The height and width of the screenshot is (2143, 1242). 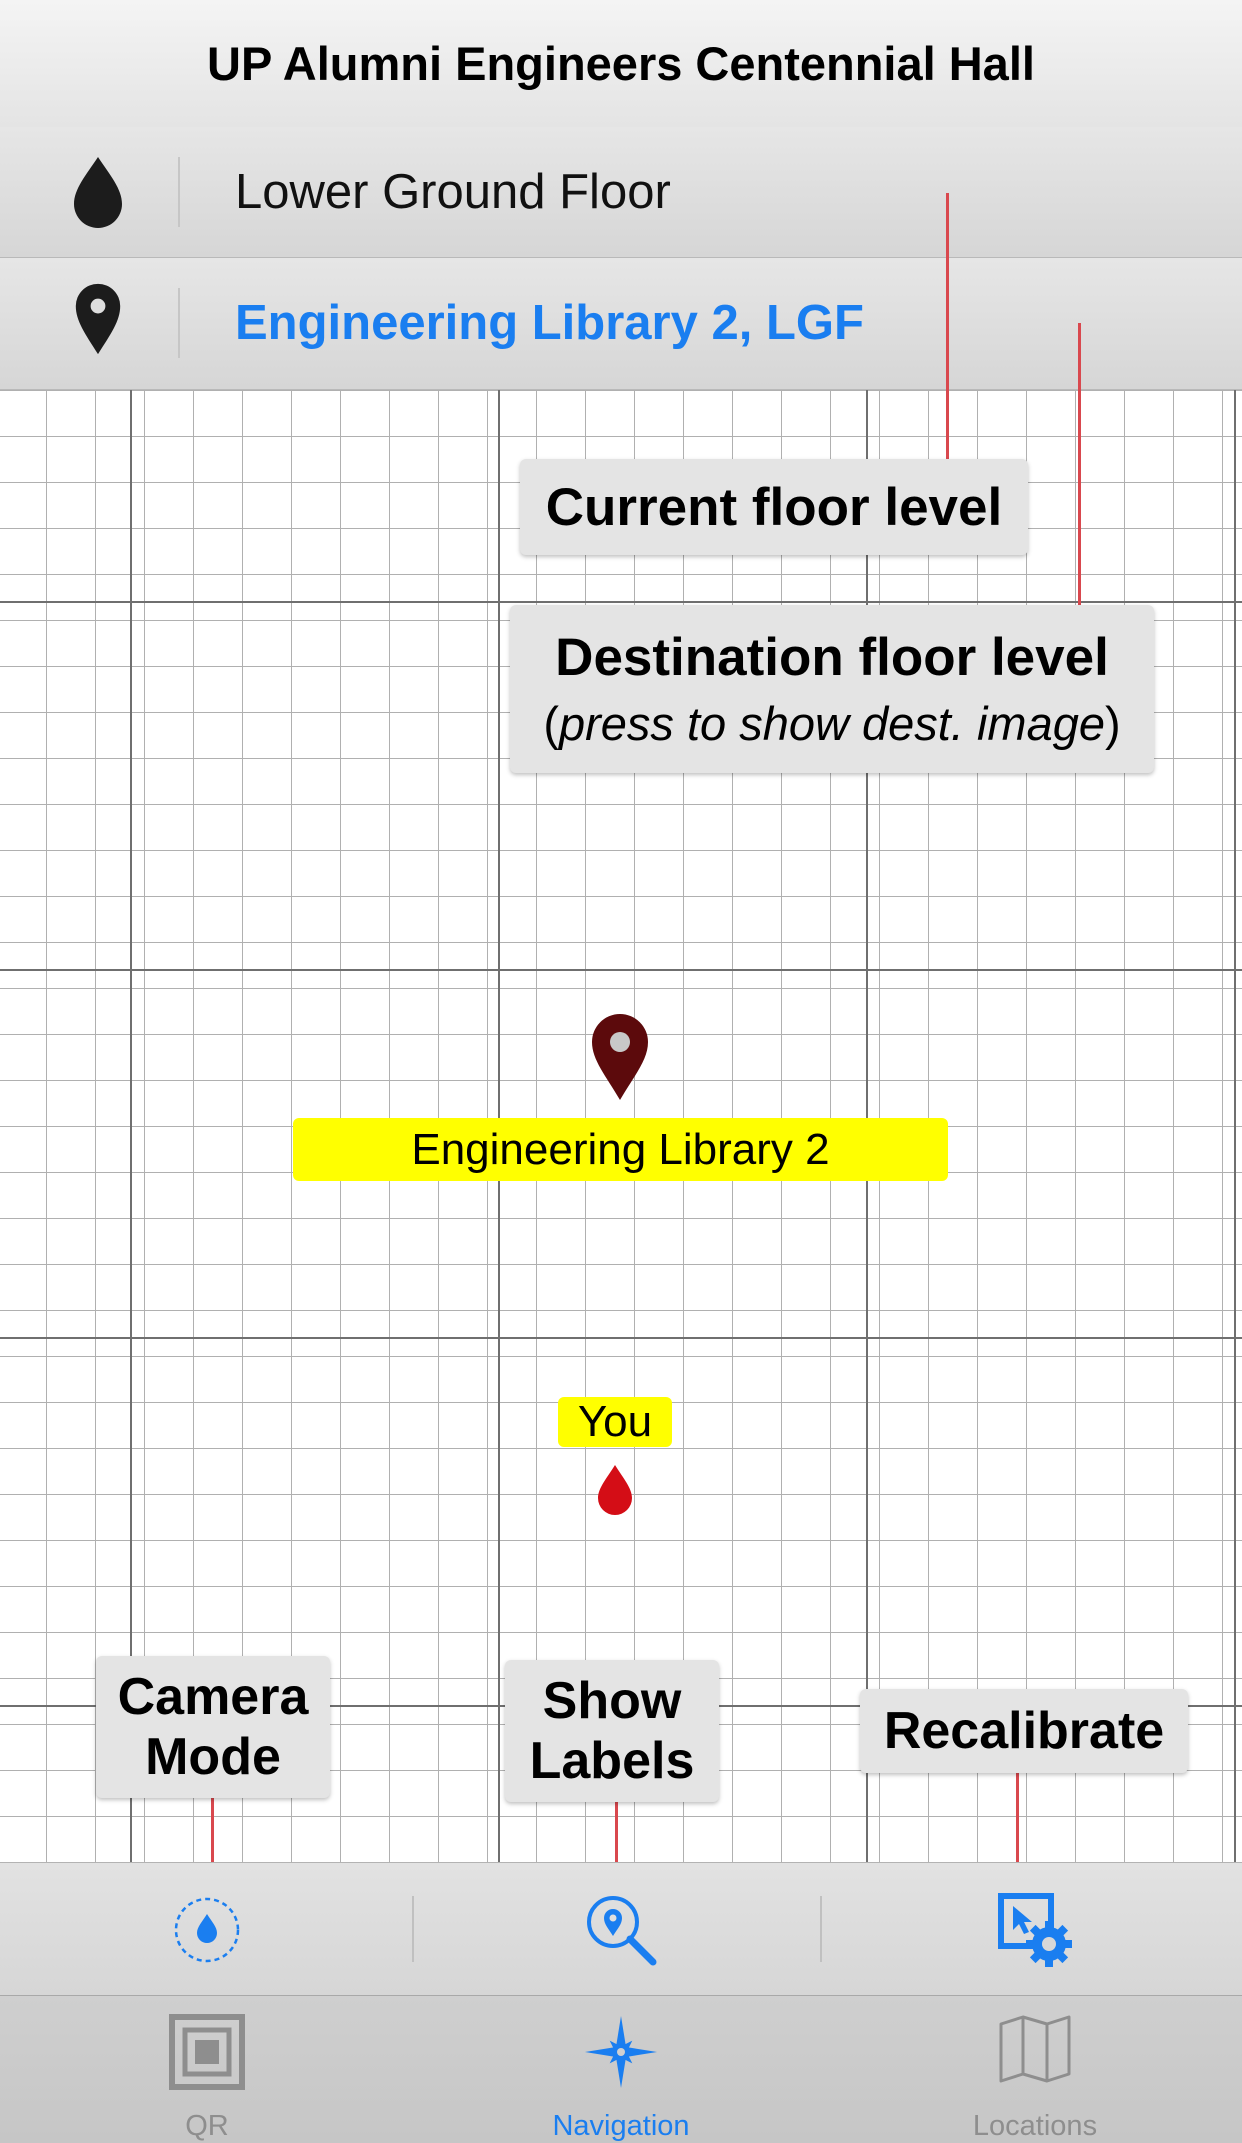 I want to click on destination-annotation-line, so click(x=1079, y=471).